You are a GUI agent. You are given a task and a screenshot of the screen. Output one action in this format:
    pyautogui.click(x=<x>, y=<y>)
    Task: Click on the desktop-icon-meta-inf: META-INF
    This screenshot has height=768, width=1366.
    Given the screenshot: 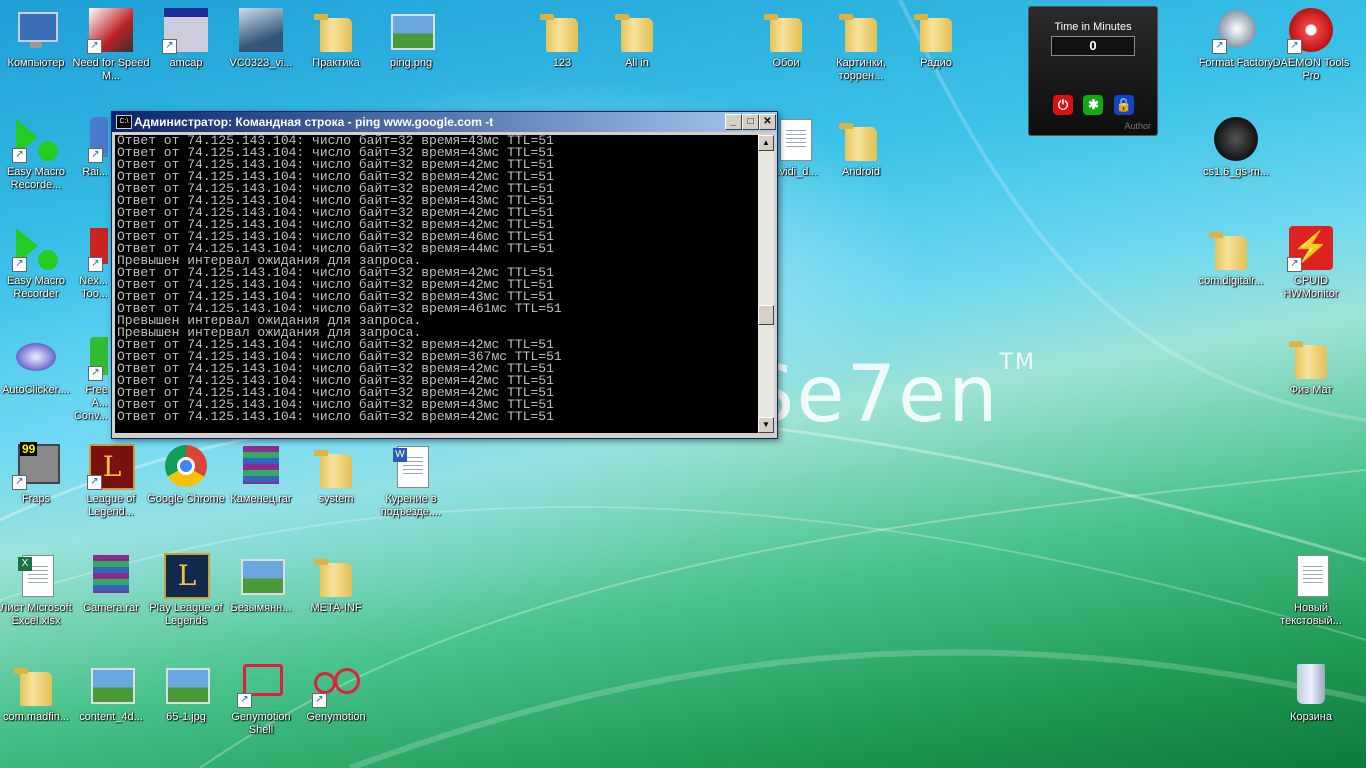 What is the action you would take?
    pyautogui.click(x=336, y=583)
    